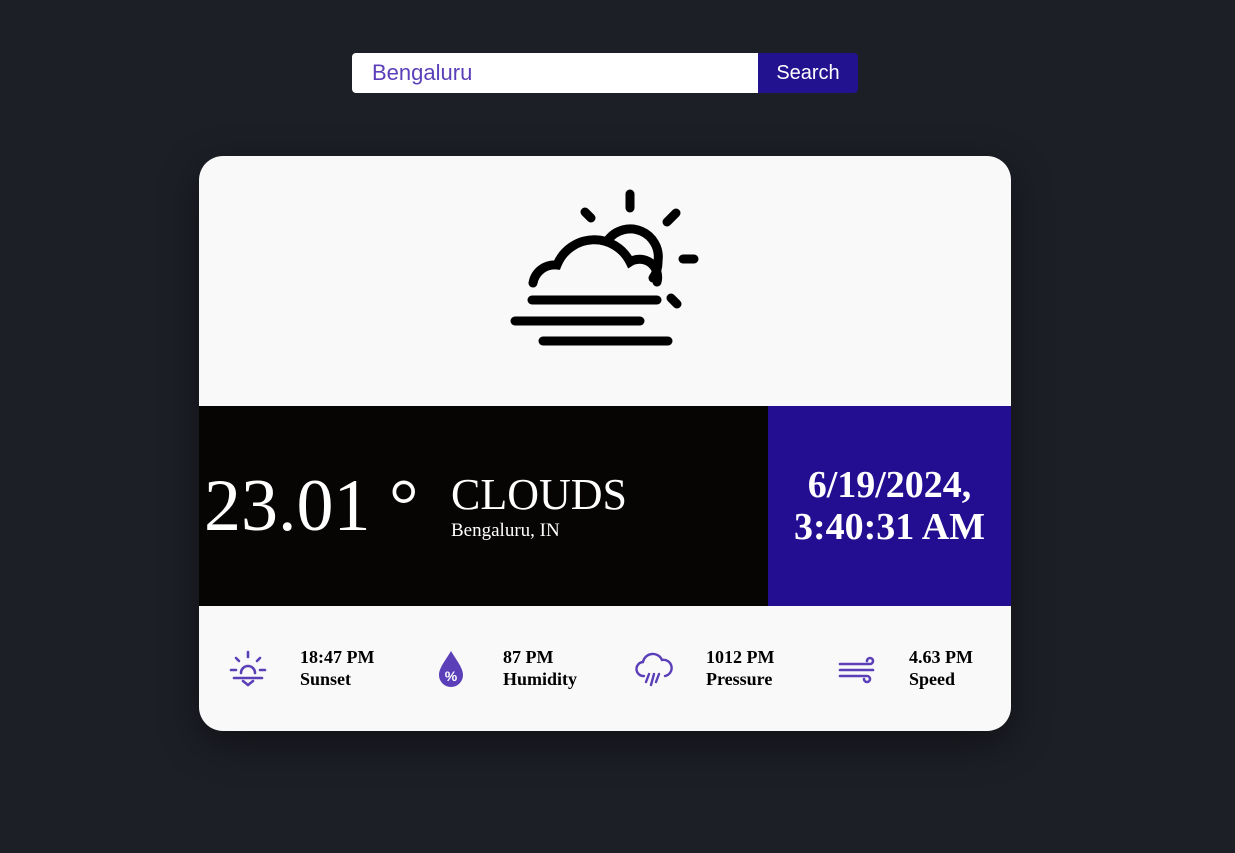  What do you see at coordinates (505, 530) in the screenshot?
I see `location-label: Bengaluru, IN` at bounding box center [505, 530].